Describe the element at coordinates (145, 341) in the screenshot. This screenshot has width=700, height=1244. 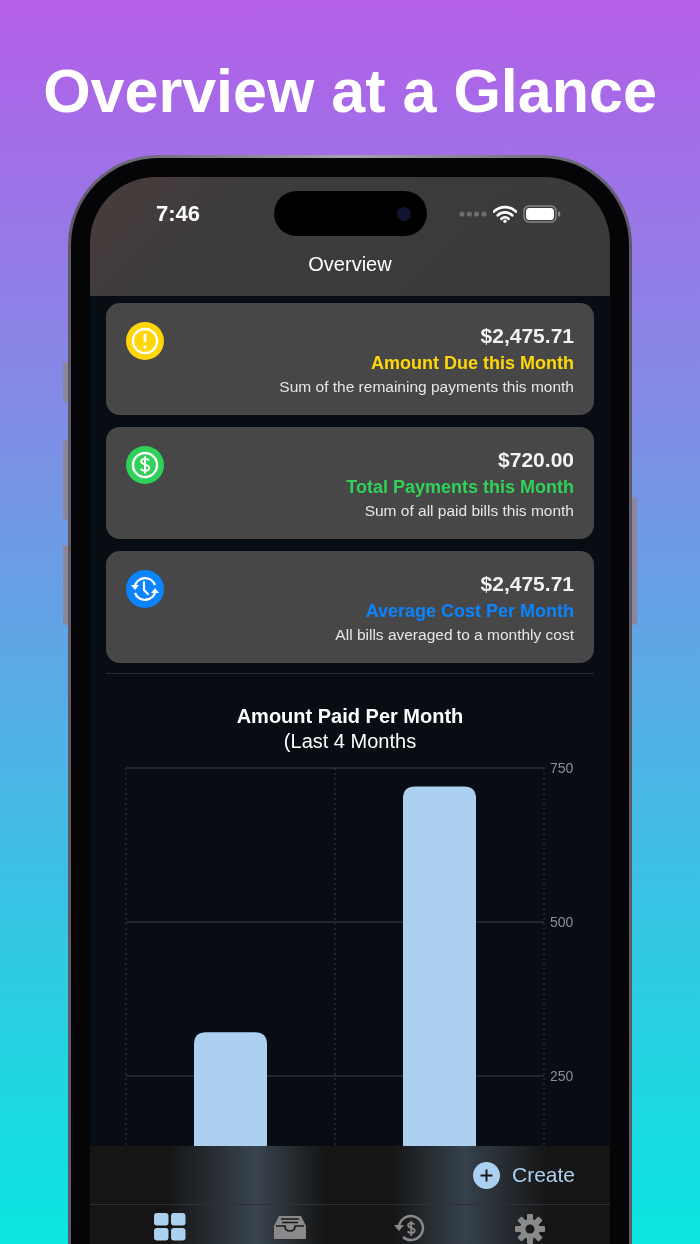
I see `warning-icon` at that location.